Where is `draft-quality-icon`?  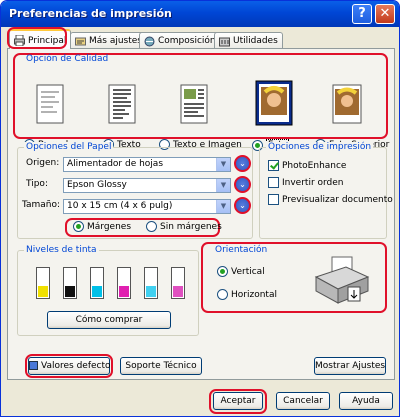
draft-quality-icon is located at coordinates (50, 104).